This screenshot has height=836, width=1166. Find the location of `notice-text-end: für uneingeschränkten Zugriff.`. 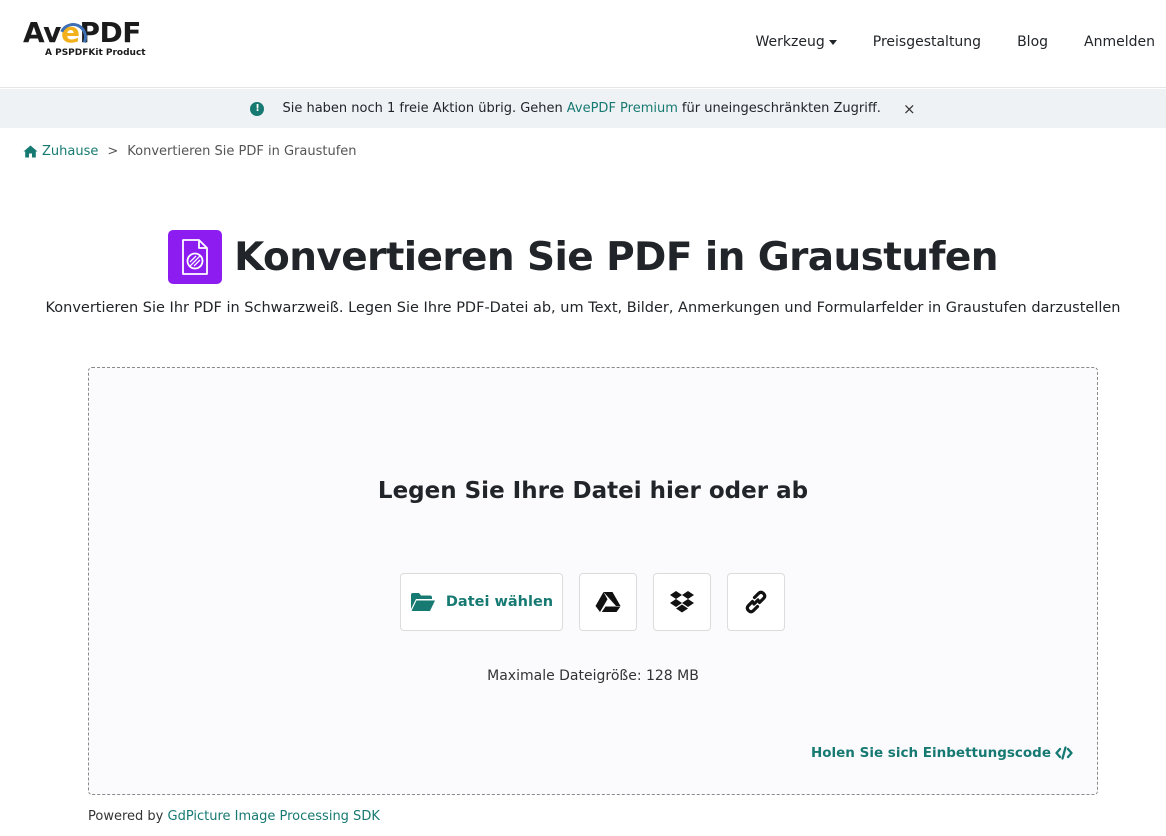

notice-text-end: für uneingeschränkten Zugriff. is located at coordinates (781, 108).